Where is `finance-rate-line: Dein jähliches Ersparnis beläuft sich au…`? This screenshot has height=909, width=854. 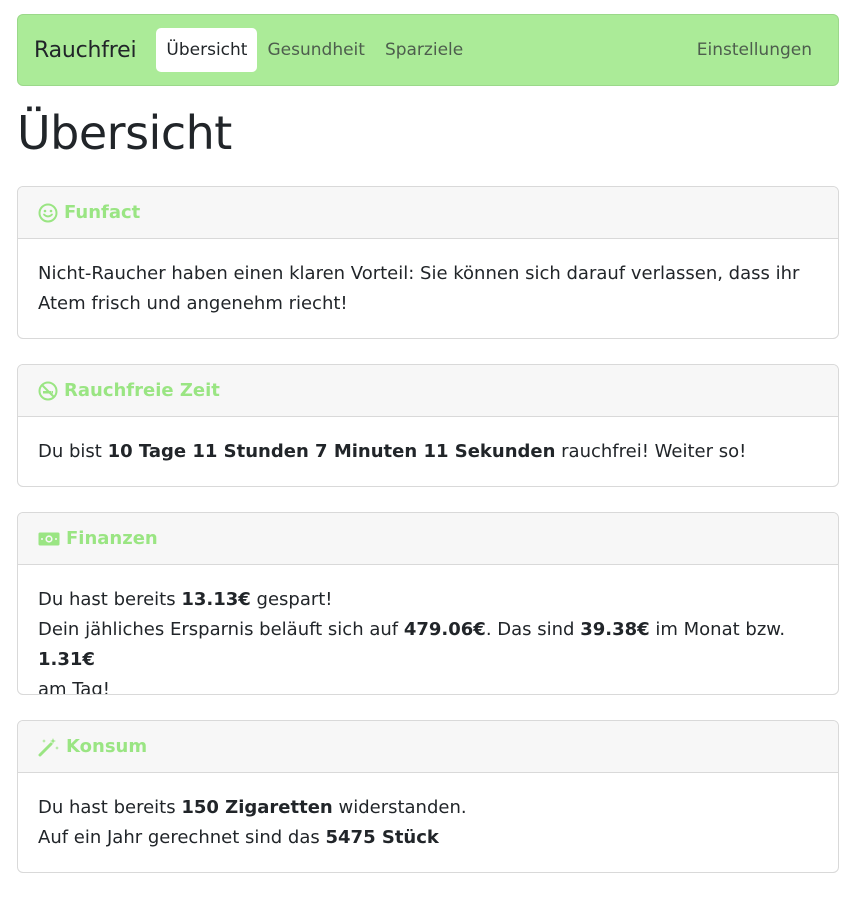 finance-rate-line: Dein jähliches Ersparnis beläuft sich au… is located at coordinates (428, 645).